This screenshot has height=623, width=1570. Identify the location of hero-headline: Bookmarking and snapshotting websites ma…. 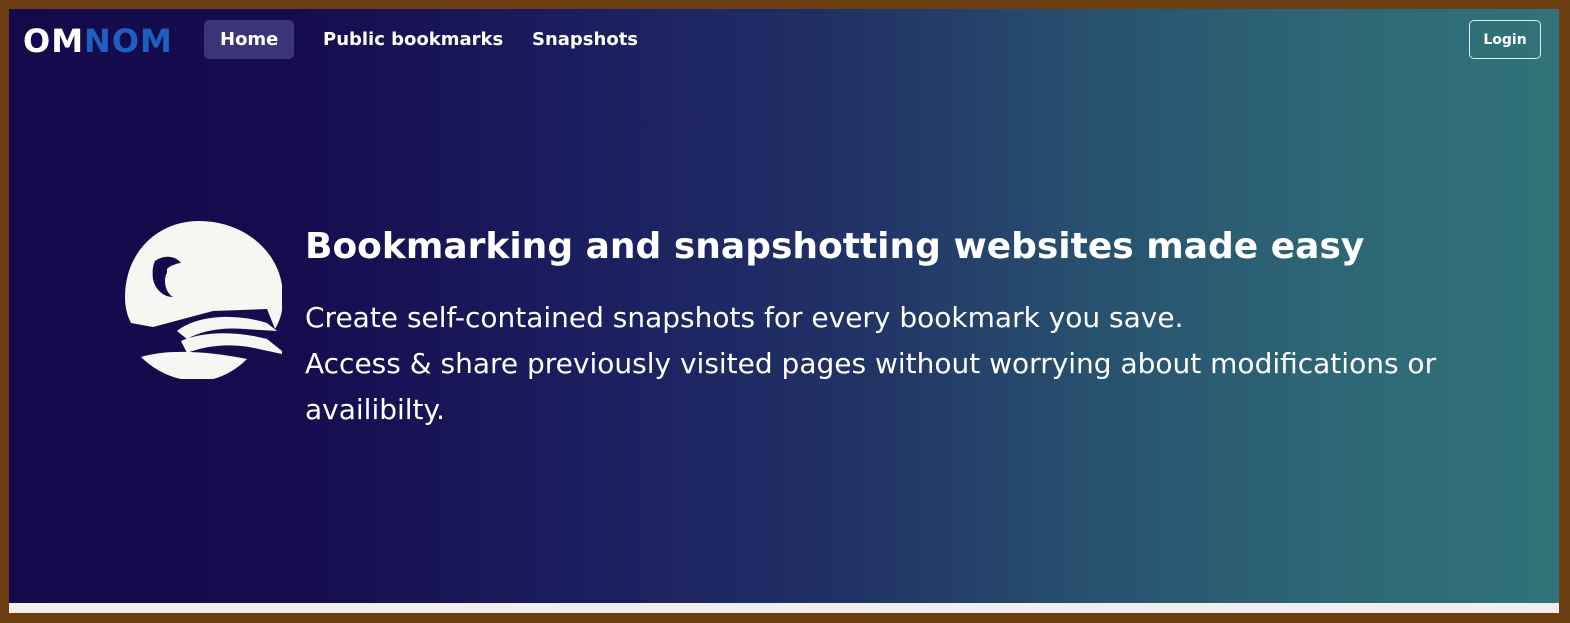
(835, 246).